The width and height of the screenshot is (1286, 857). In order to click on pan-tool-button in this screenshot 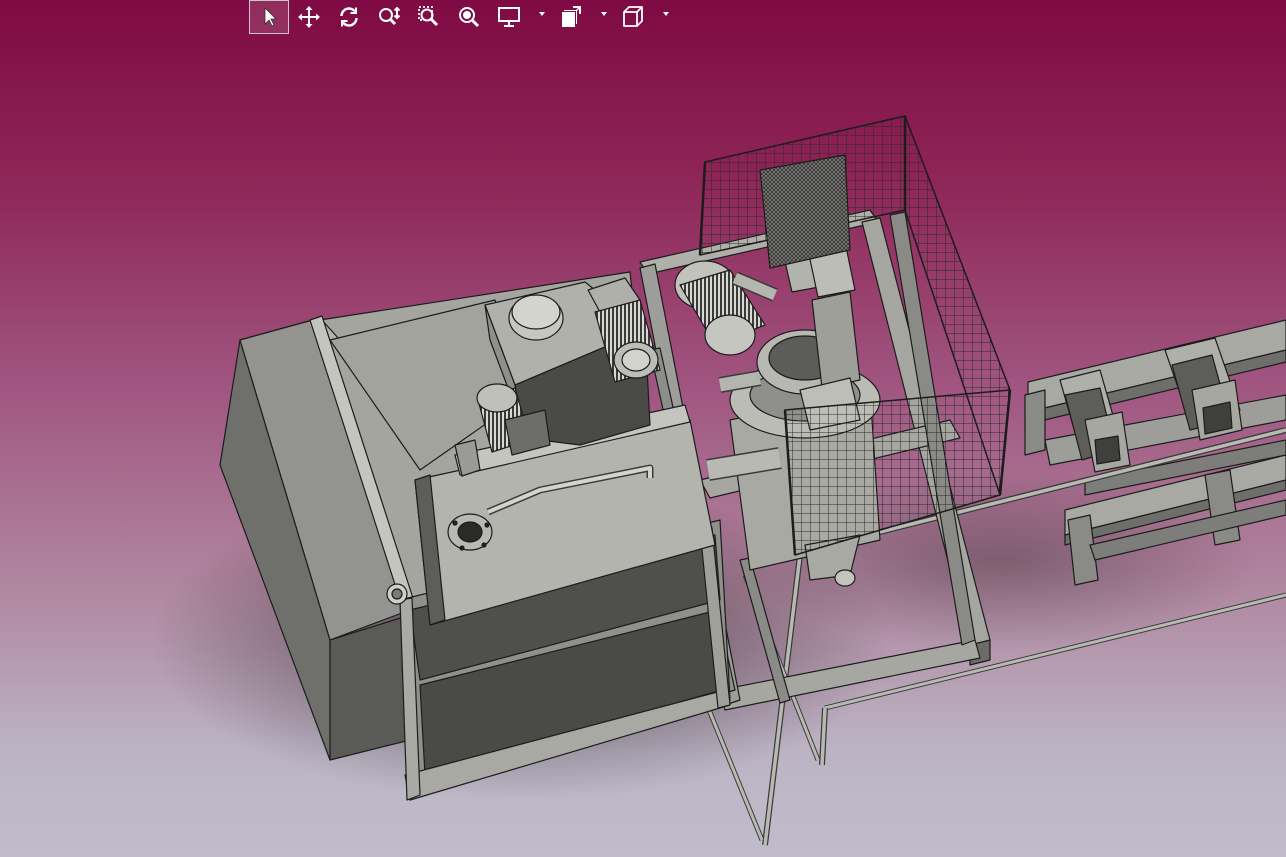, I will do `click(309, 17)`.